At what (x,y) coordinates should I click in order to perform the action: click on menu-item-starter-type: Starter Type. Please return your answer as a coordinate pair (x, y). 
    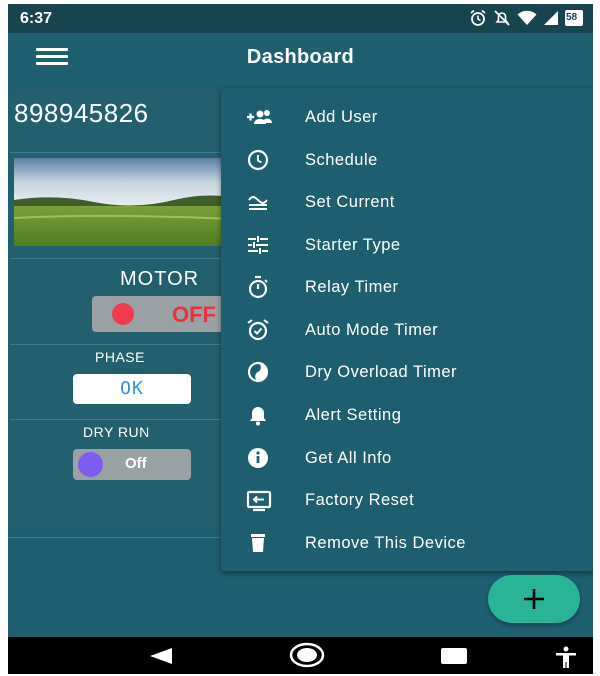
    Looking at the image, I should click on (407, 245).